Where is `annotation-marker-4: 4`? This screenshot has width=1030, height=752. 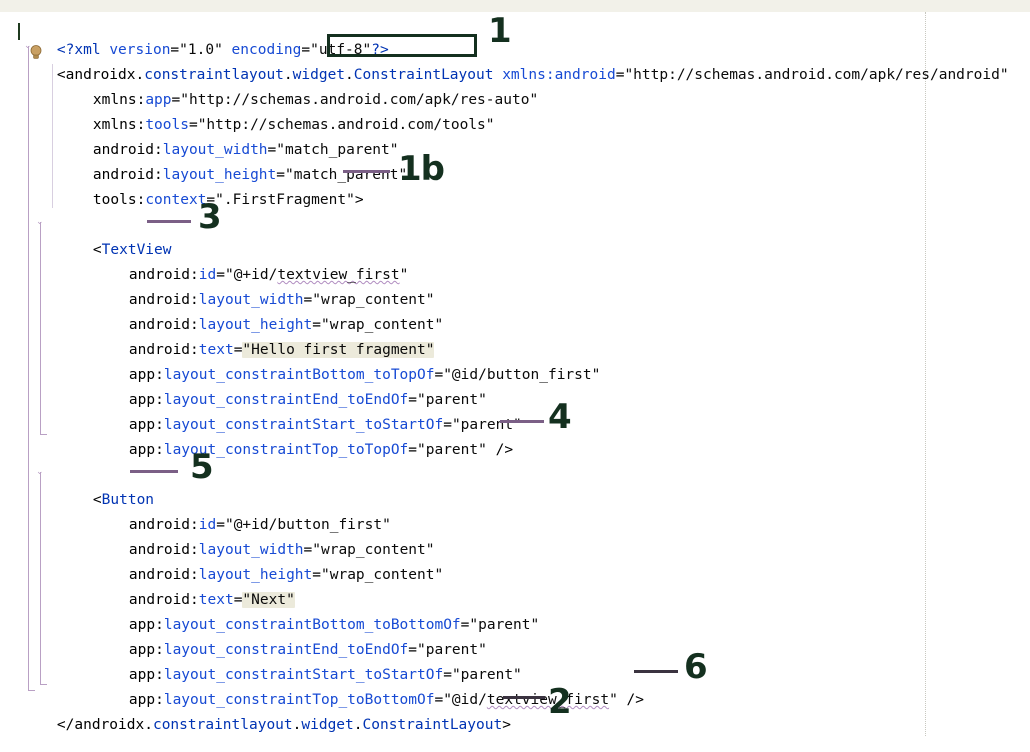 annotation-marker-4: 4 is located at coordinates (560, 417).